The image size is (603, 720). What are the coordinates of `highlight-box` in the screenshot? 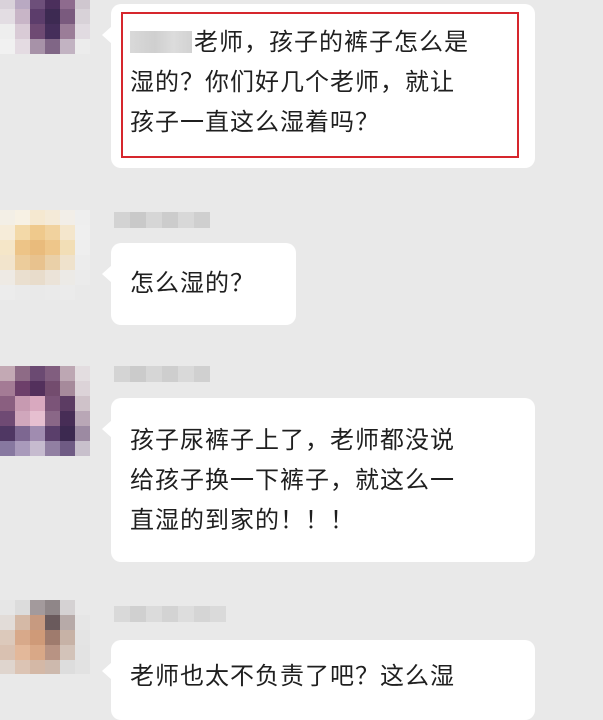 It's located at (320, 85).